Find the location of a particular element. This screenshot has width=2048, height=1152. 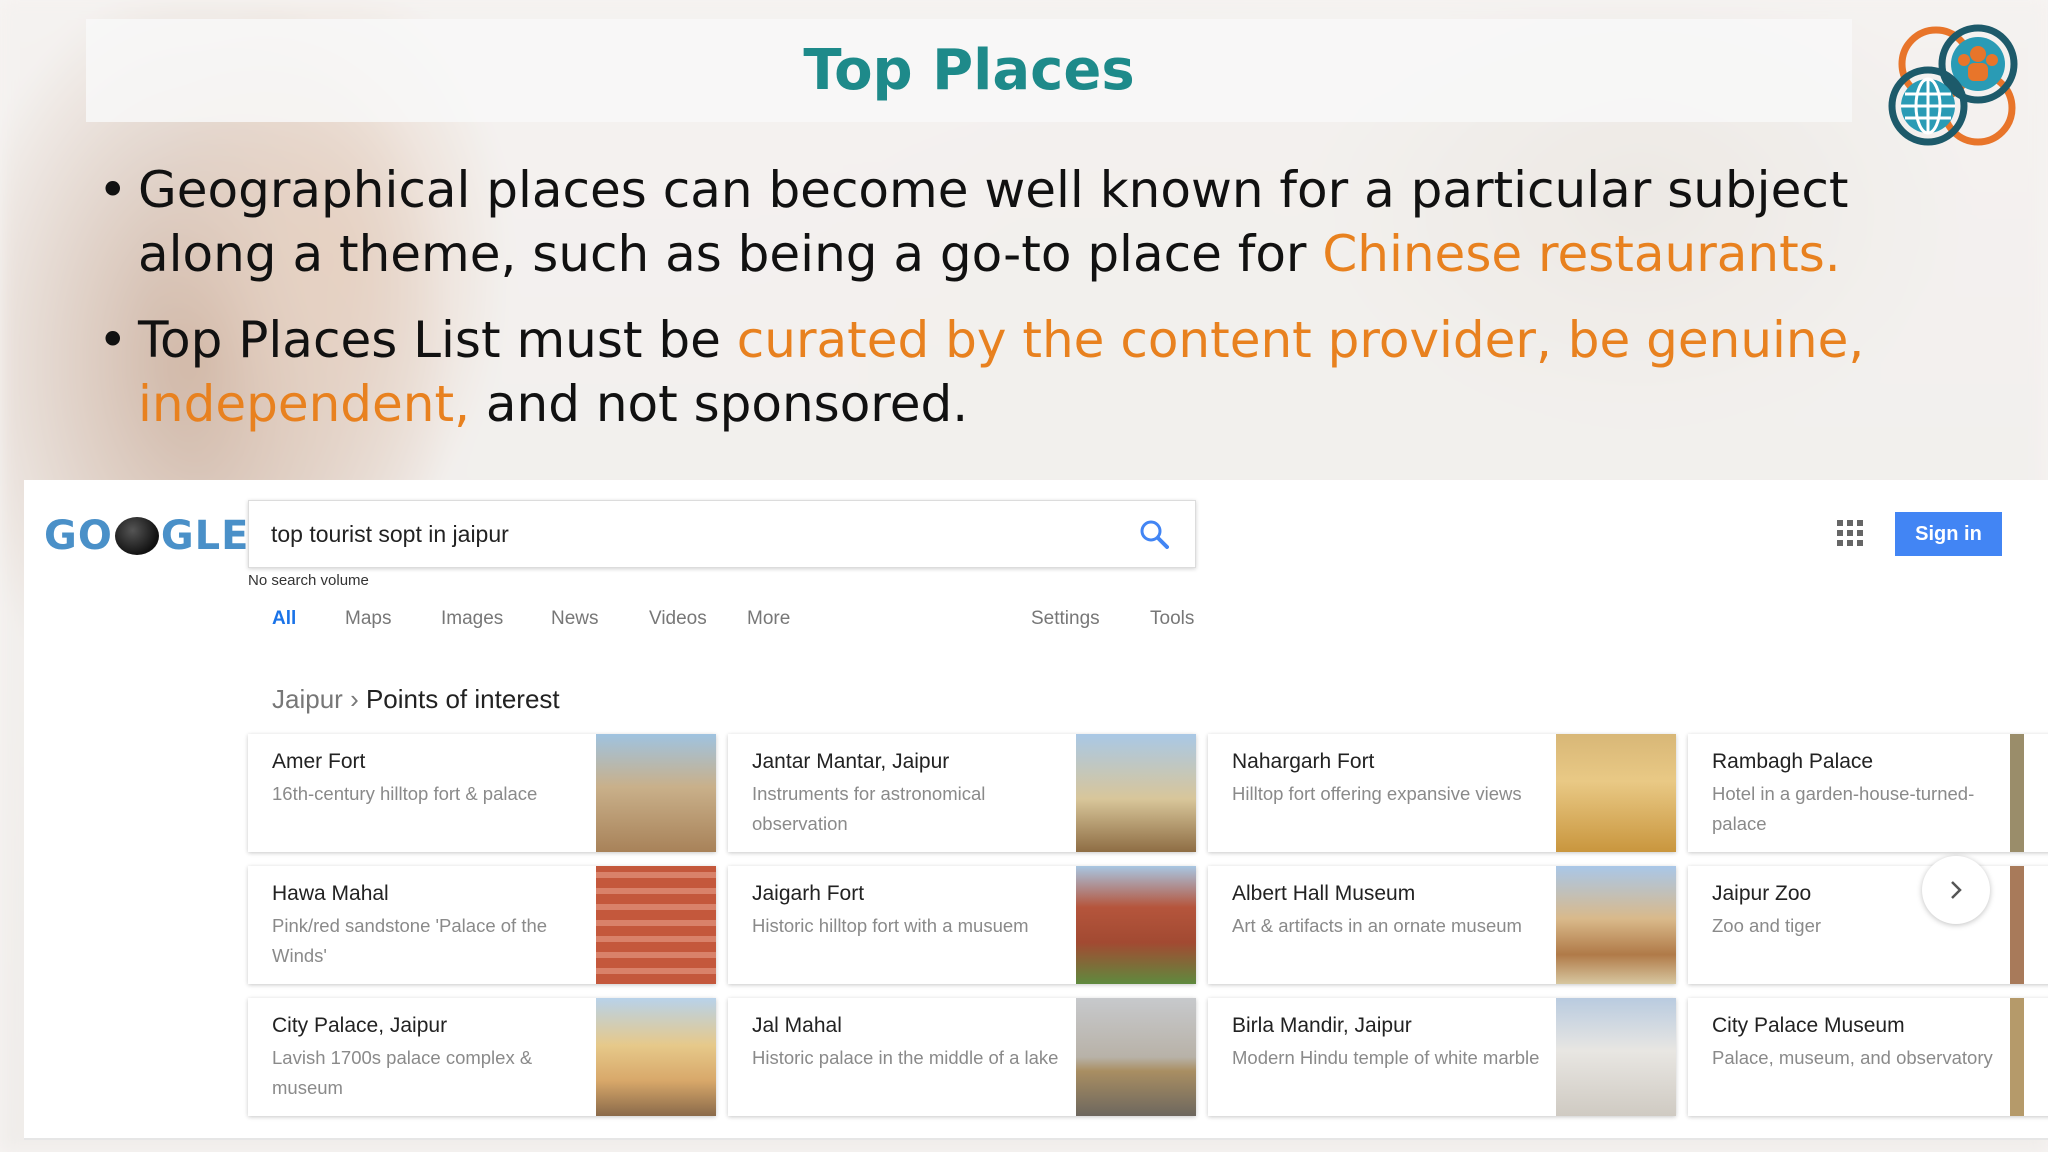

chevron-right-icon is located at coordinates (1956, 890).